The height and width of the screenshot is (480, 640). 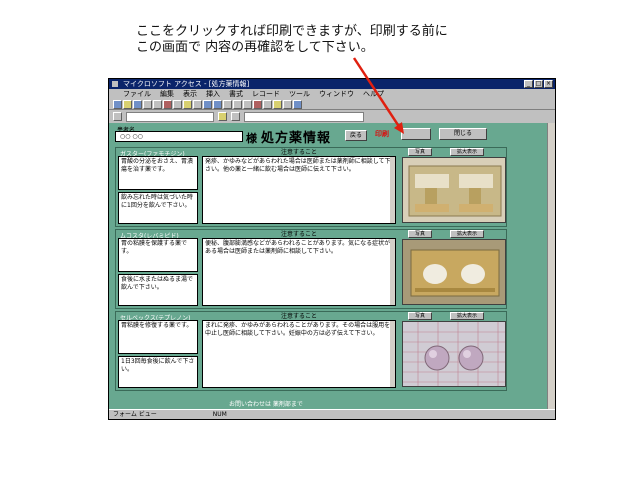 I want to click on menu-insert: 挿入, so click(x=213, y=94).